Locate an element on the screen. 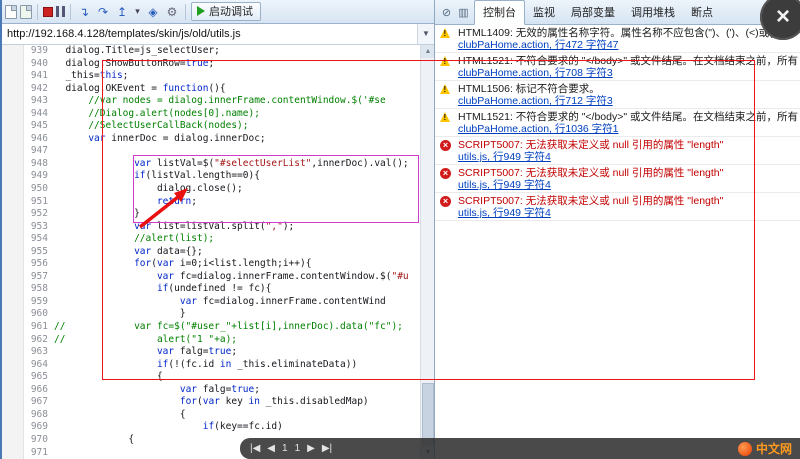 This screenshot has height=459, width=800. code-line: 969 if(key==fc.id) is located at coordinates (211, 427).